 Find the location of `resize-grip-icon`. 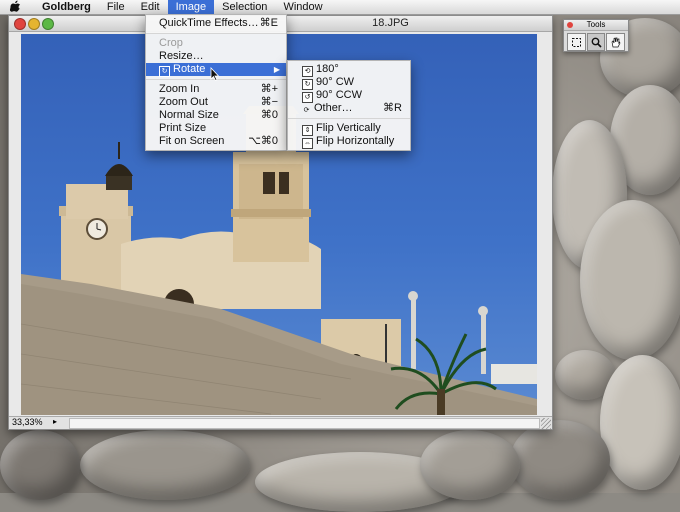

resize-grip-icon is located at coordinates (546, 423).